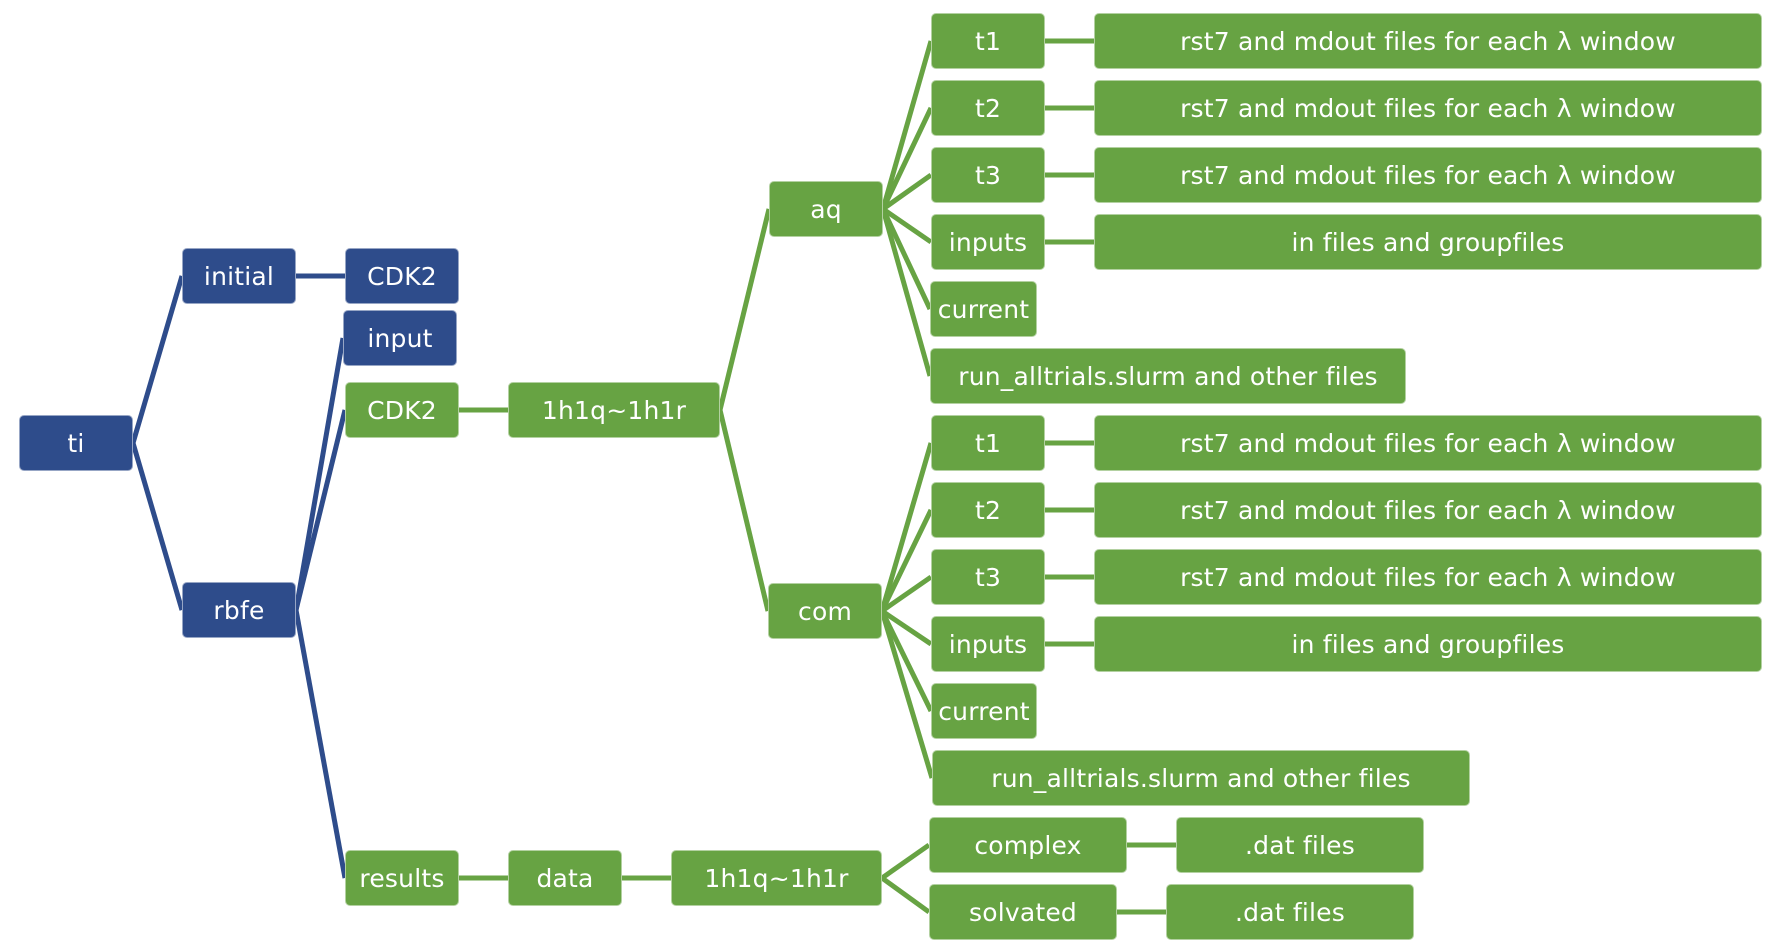  Describe the element at coordinates (744, 510) in the screenshot. I see `connector-pair-com` at that location.